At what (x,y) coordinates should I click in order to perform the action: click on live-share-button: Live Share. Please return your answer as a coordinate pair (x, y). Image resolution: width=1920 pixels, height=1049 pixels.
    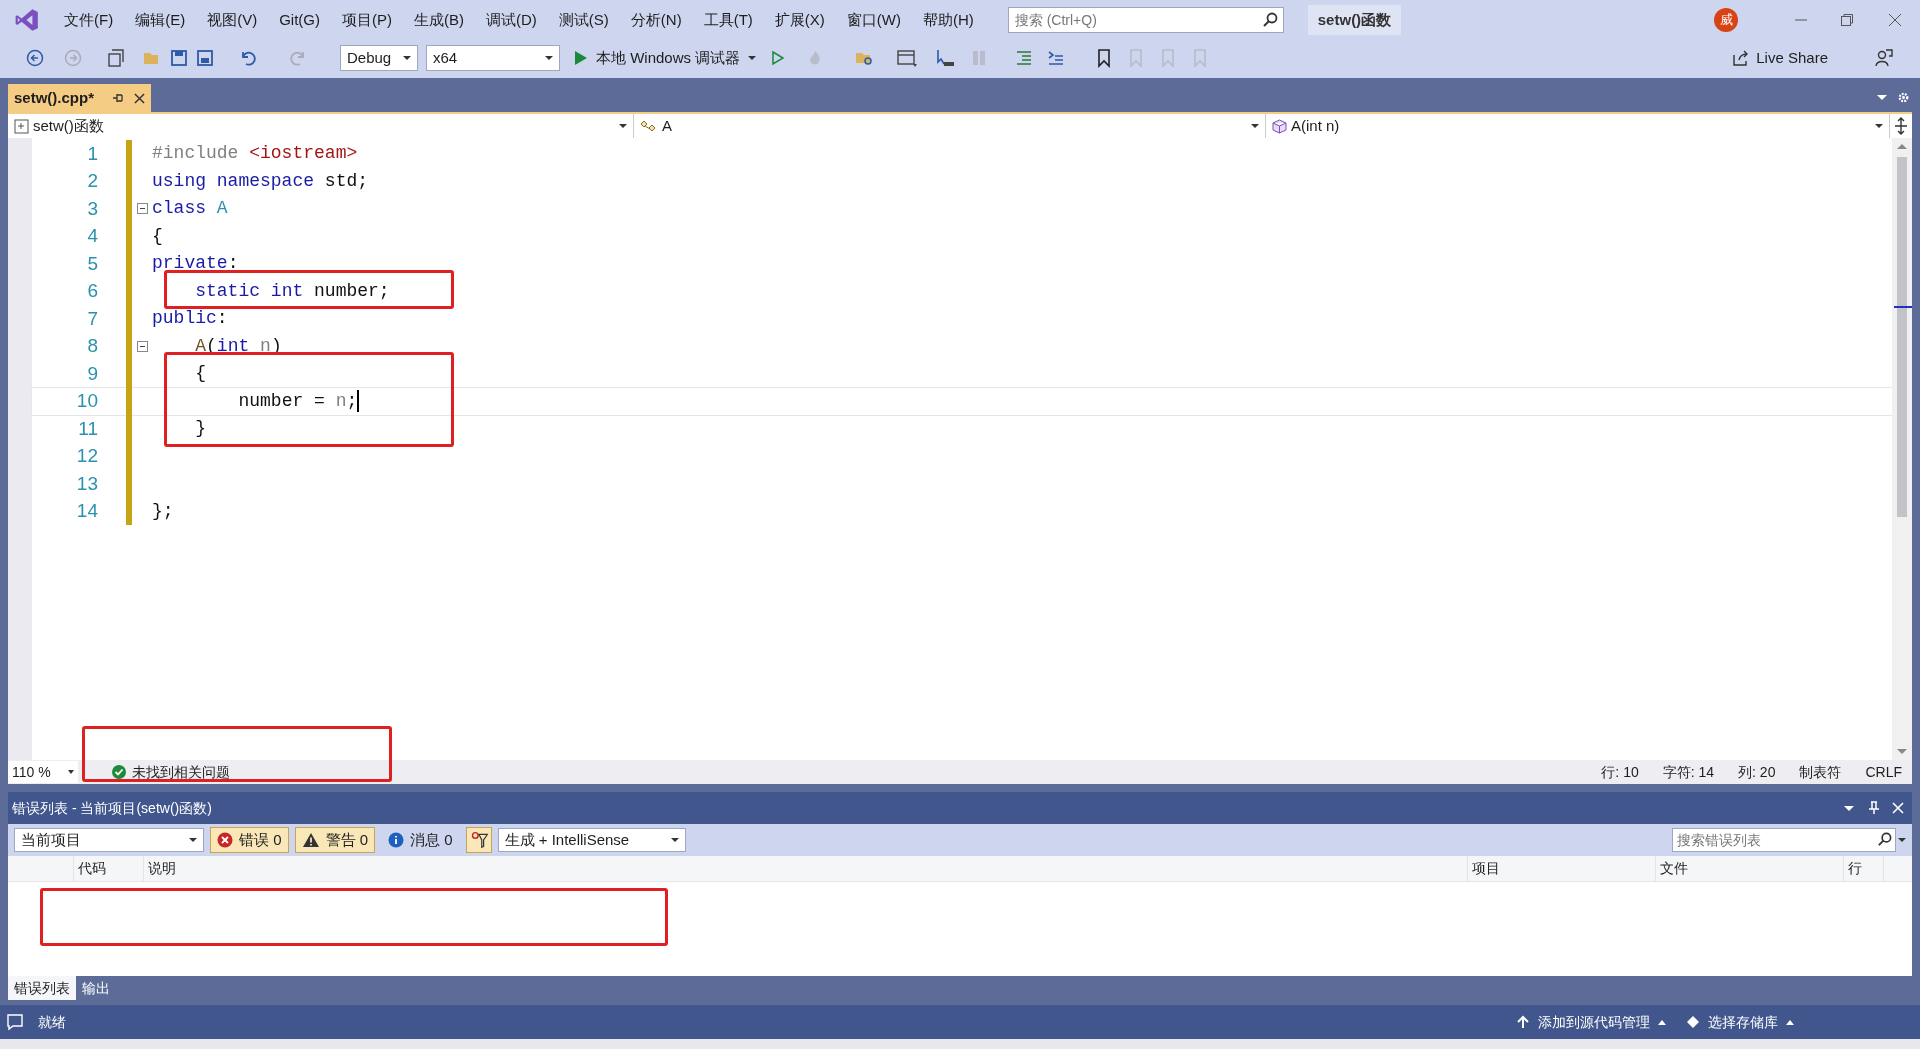
    Looking at the image, I should click on (1780, 58).